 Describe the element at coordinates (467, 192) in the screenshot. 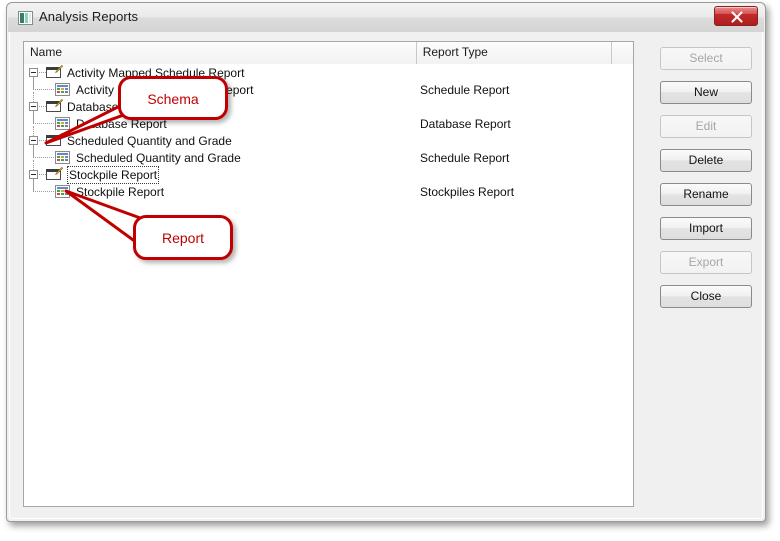

I see `report-type-value: Stockpiles Report` at that location.